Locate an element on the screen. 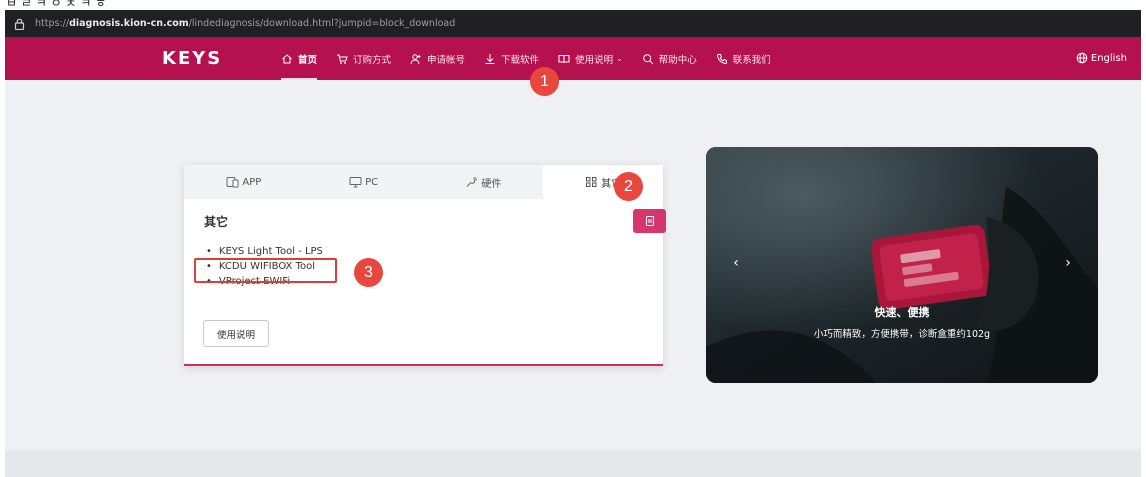  cart-icon is located at coordinates (342, 59).